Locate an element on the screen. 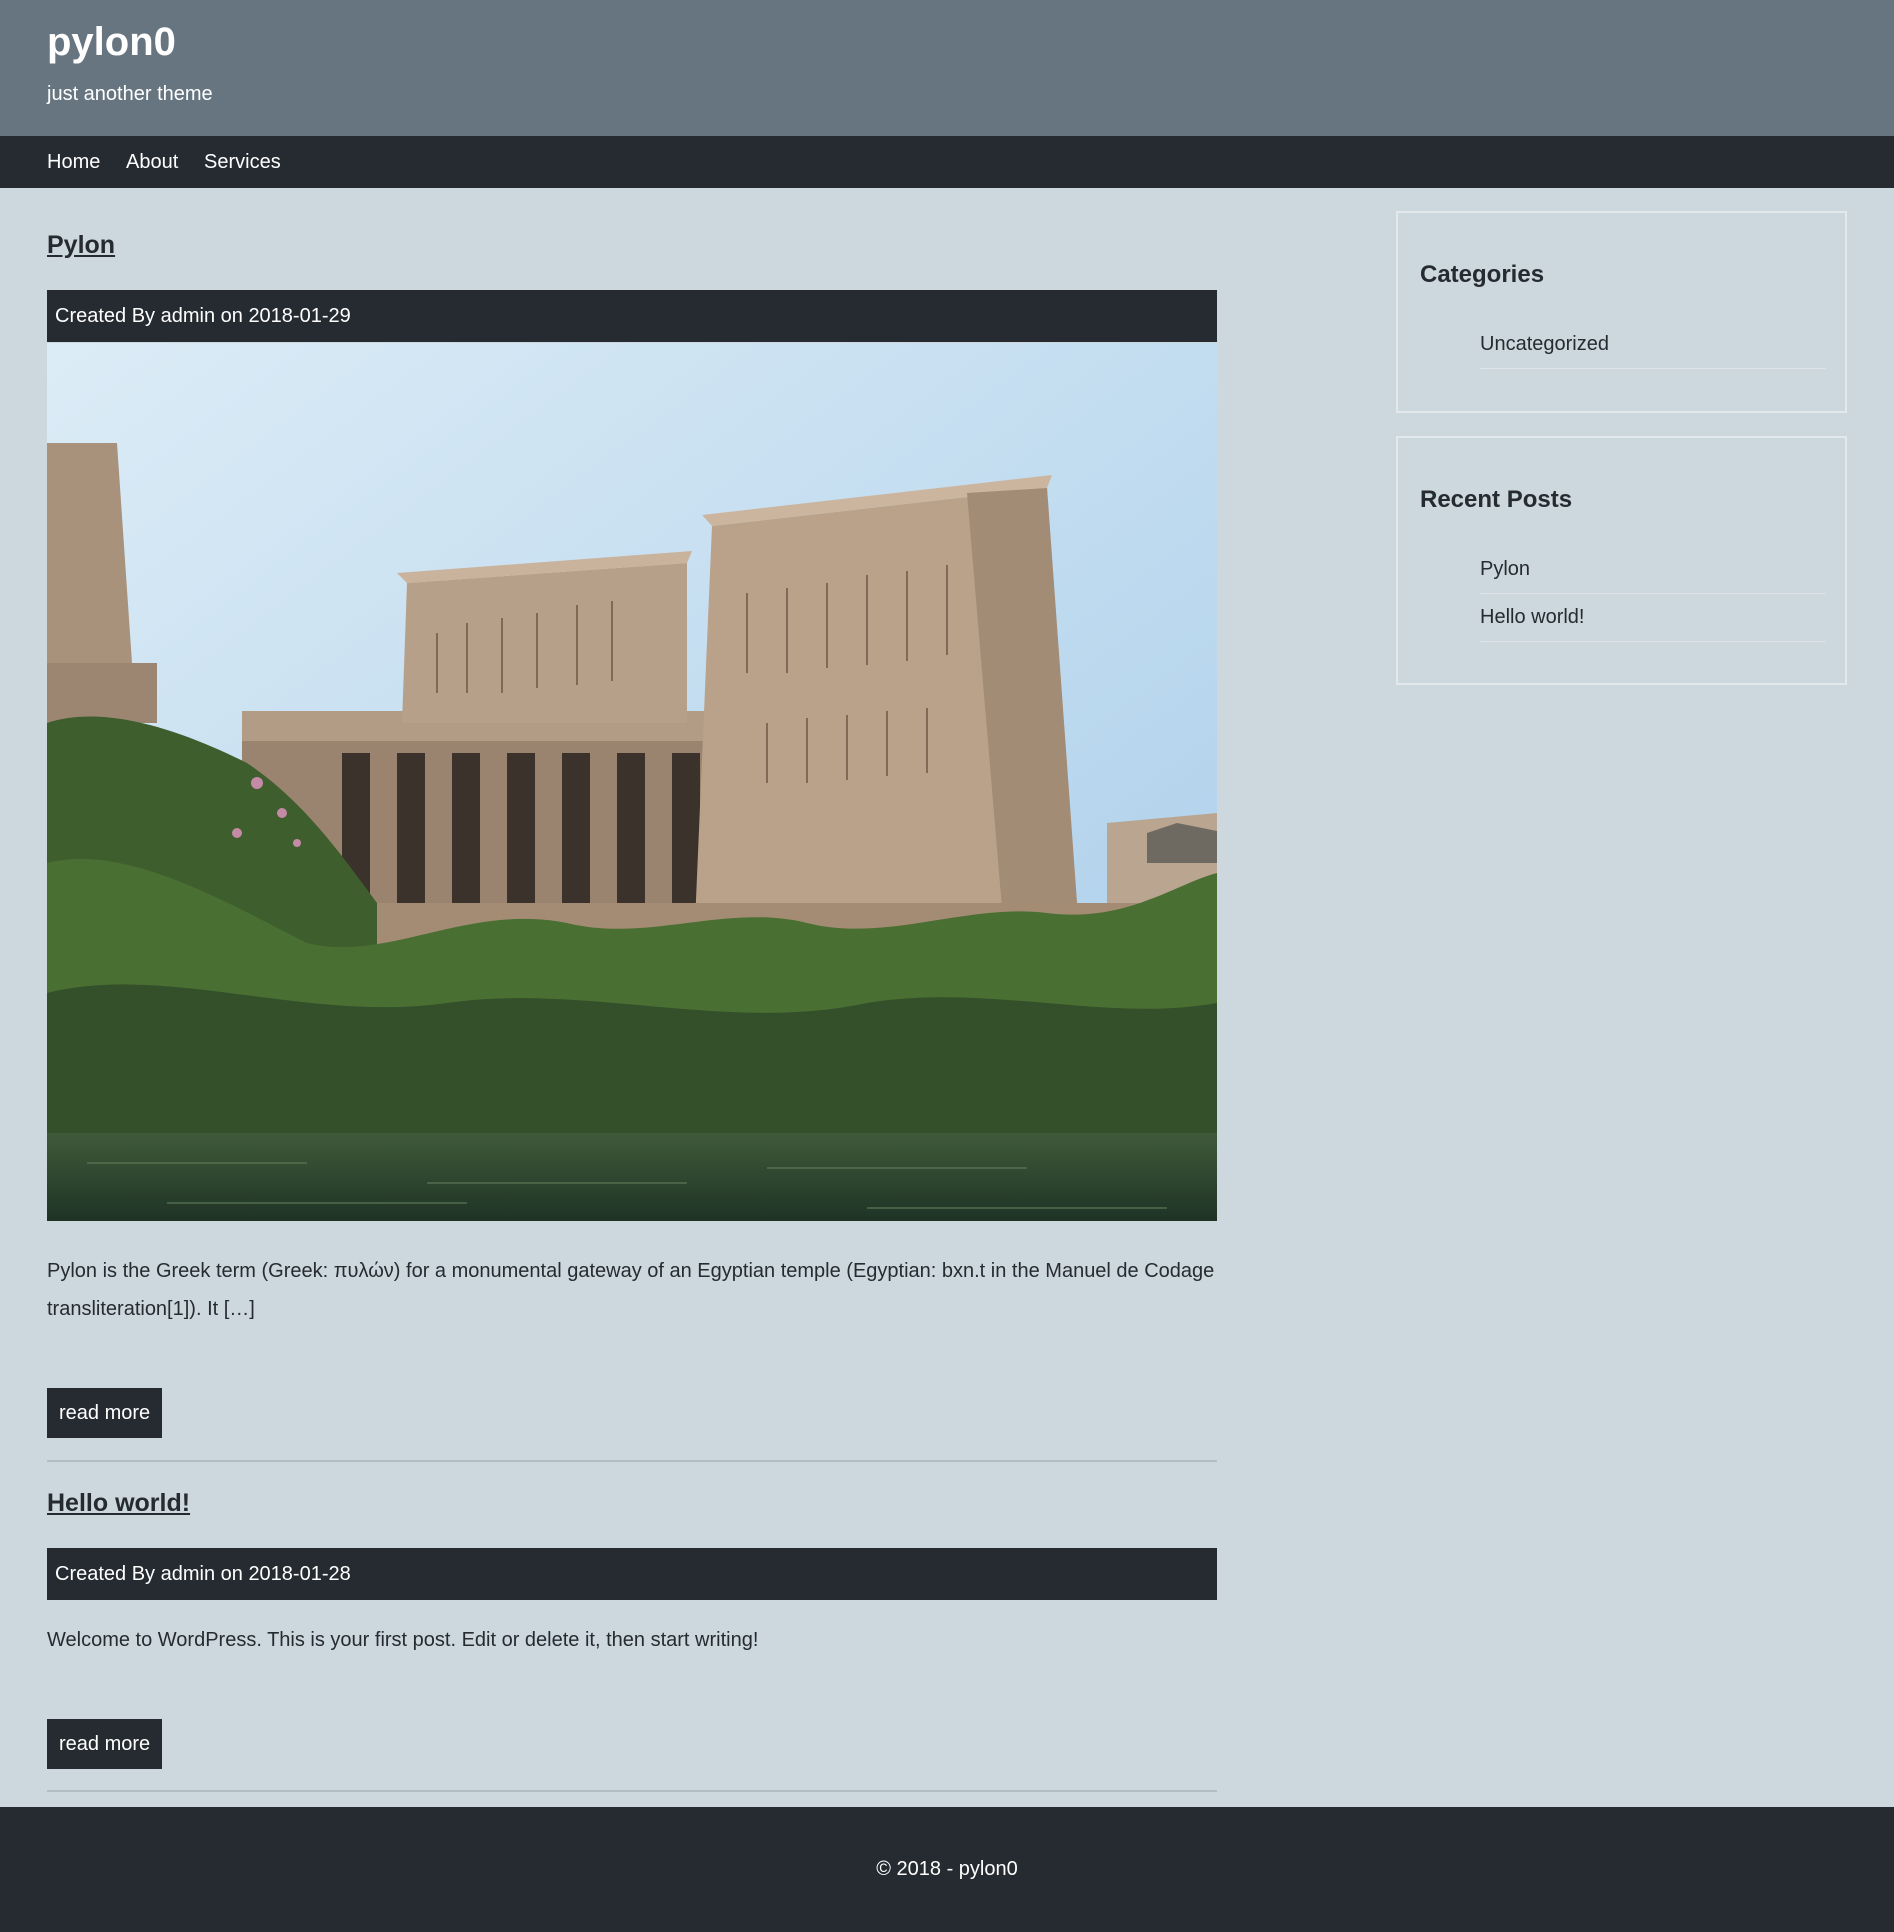 This screenshot has width=1894, height=1932. post-meta: Created By admin on 2018-01-29 is located at coordinates (632, 316).